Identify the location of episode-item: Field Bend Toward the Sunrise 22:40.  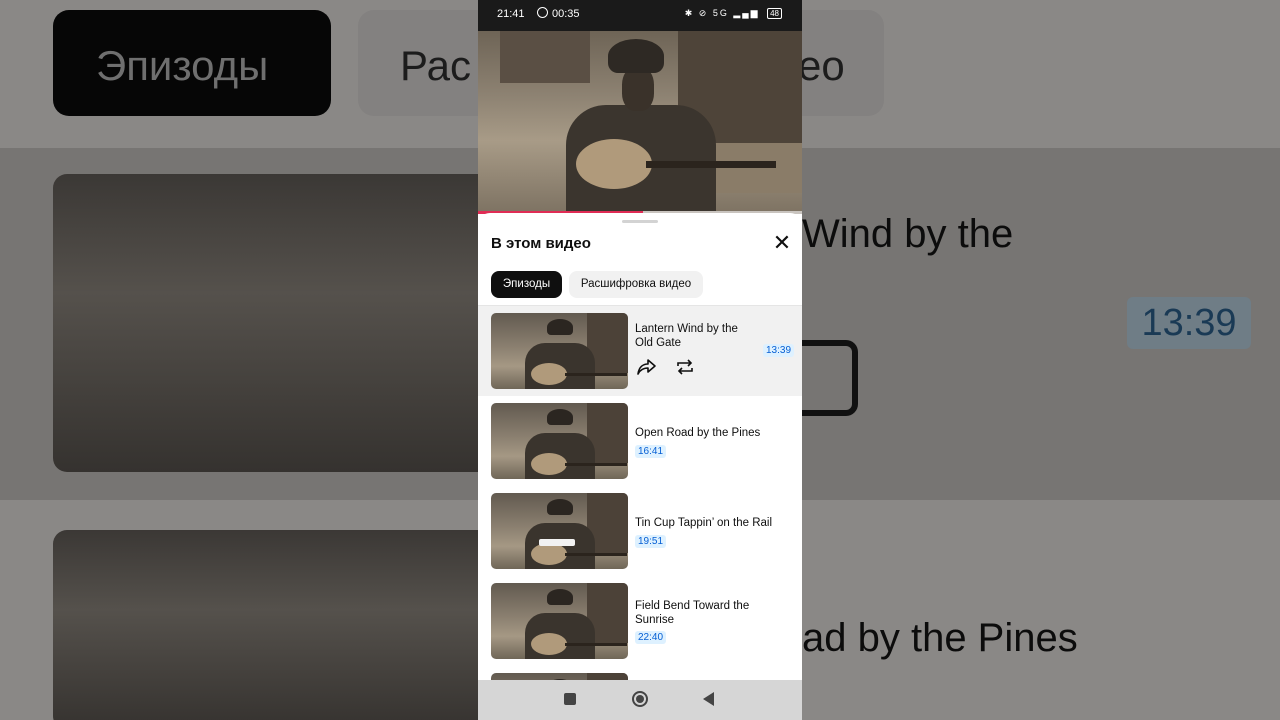
(640, 621).